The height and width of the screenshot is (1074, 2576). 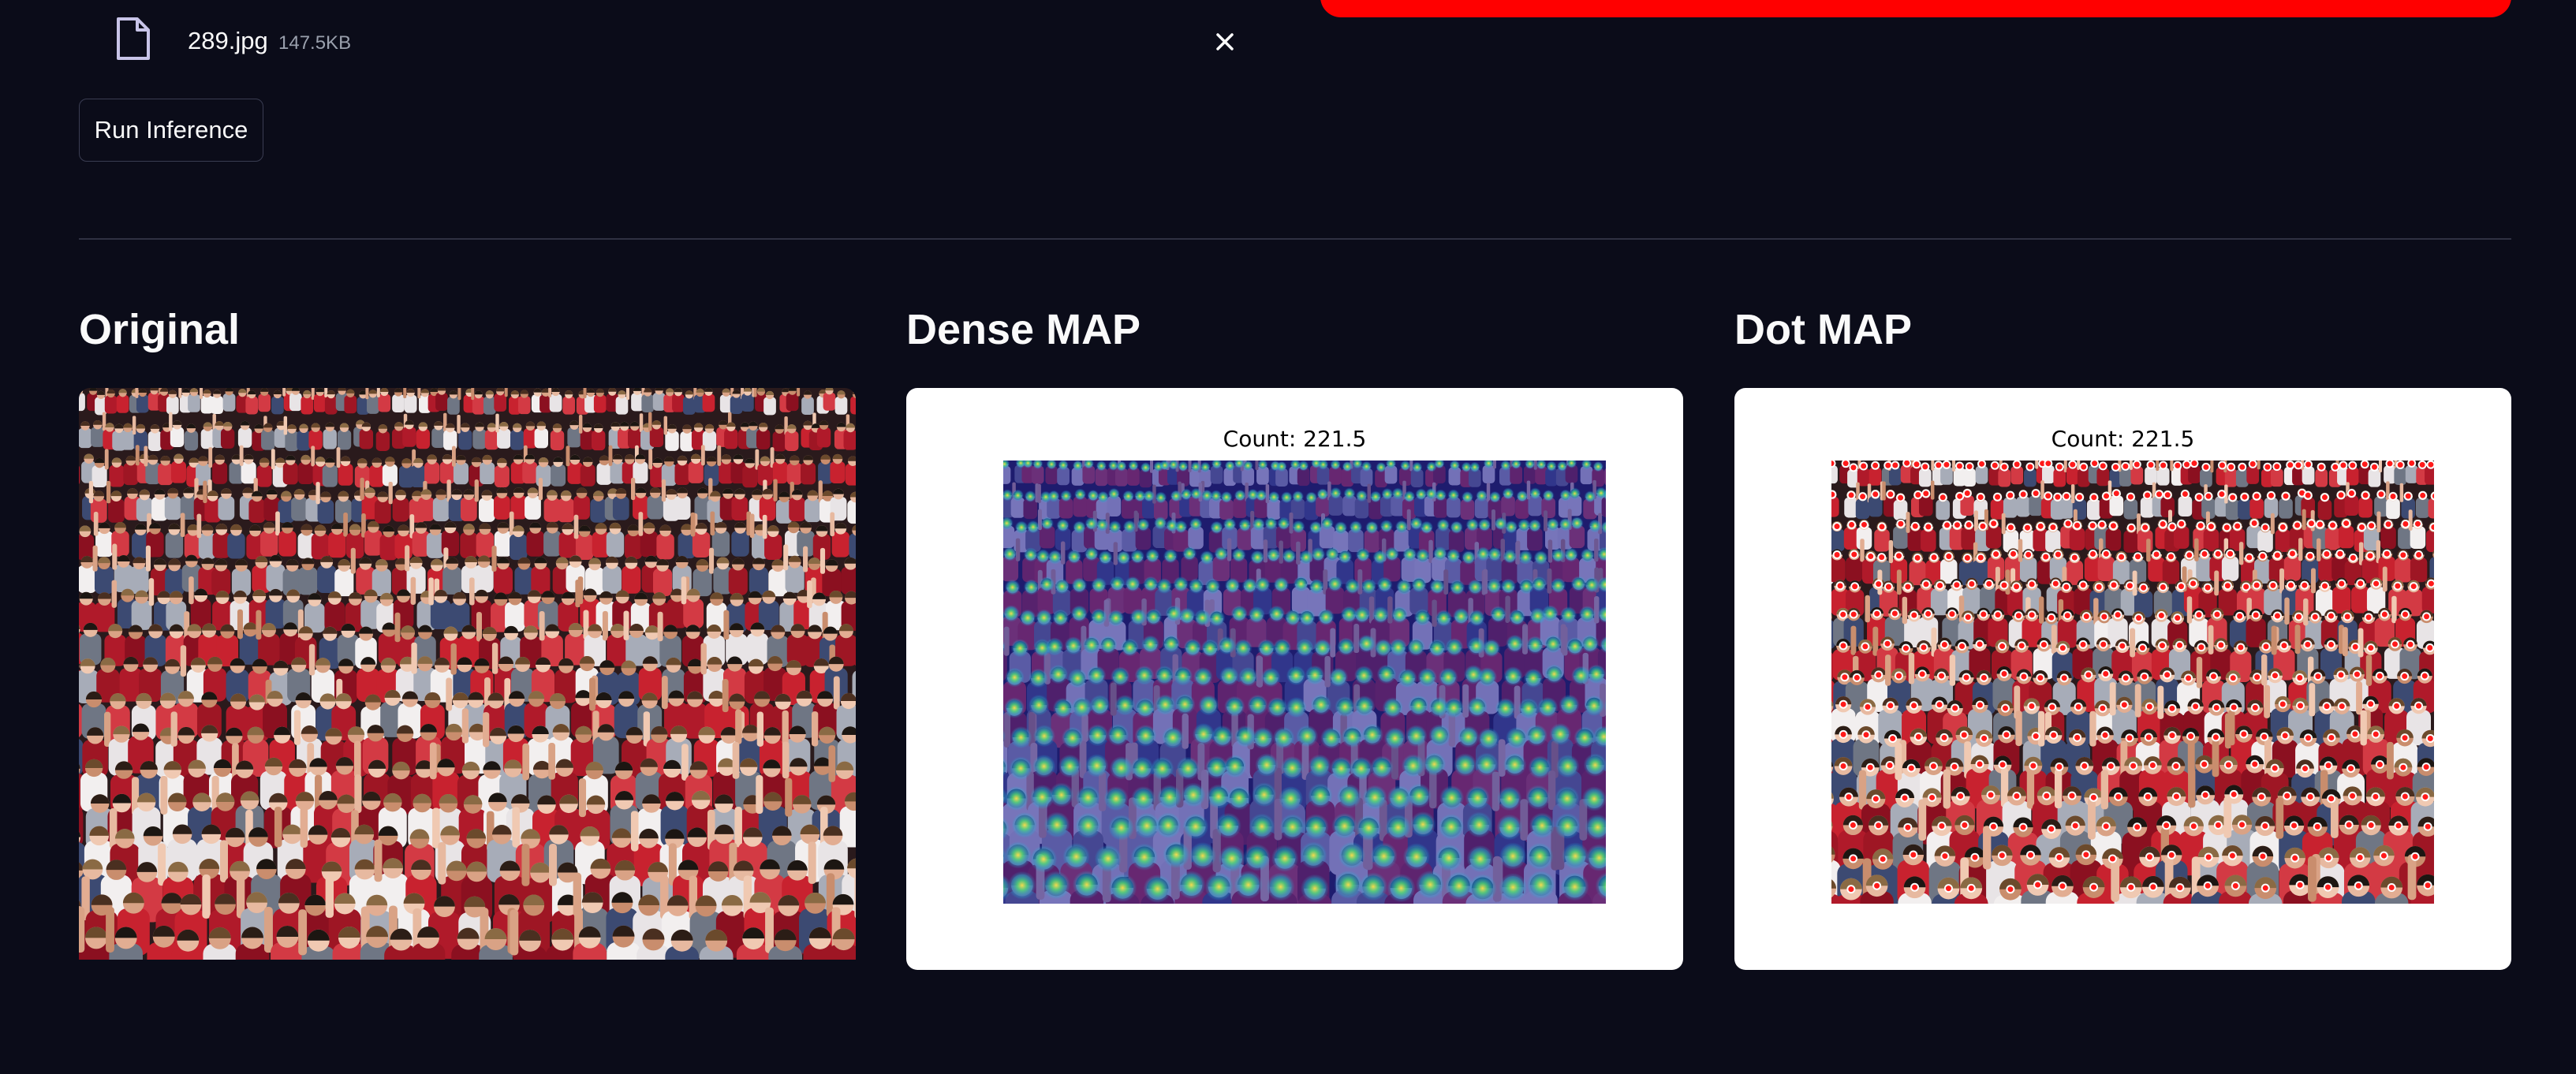 What do you see at coordinates (2132, 682) in the screenshot?
I see `dot-map-image` at bounding box center [2132, 682].